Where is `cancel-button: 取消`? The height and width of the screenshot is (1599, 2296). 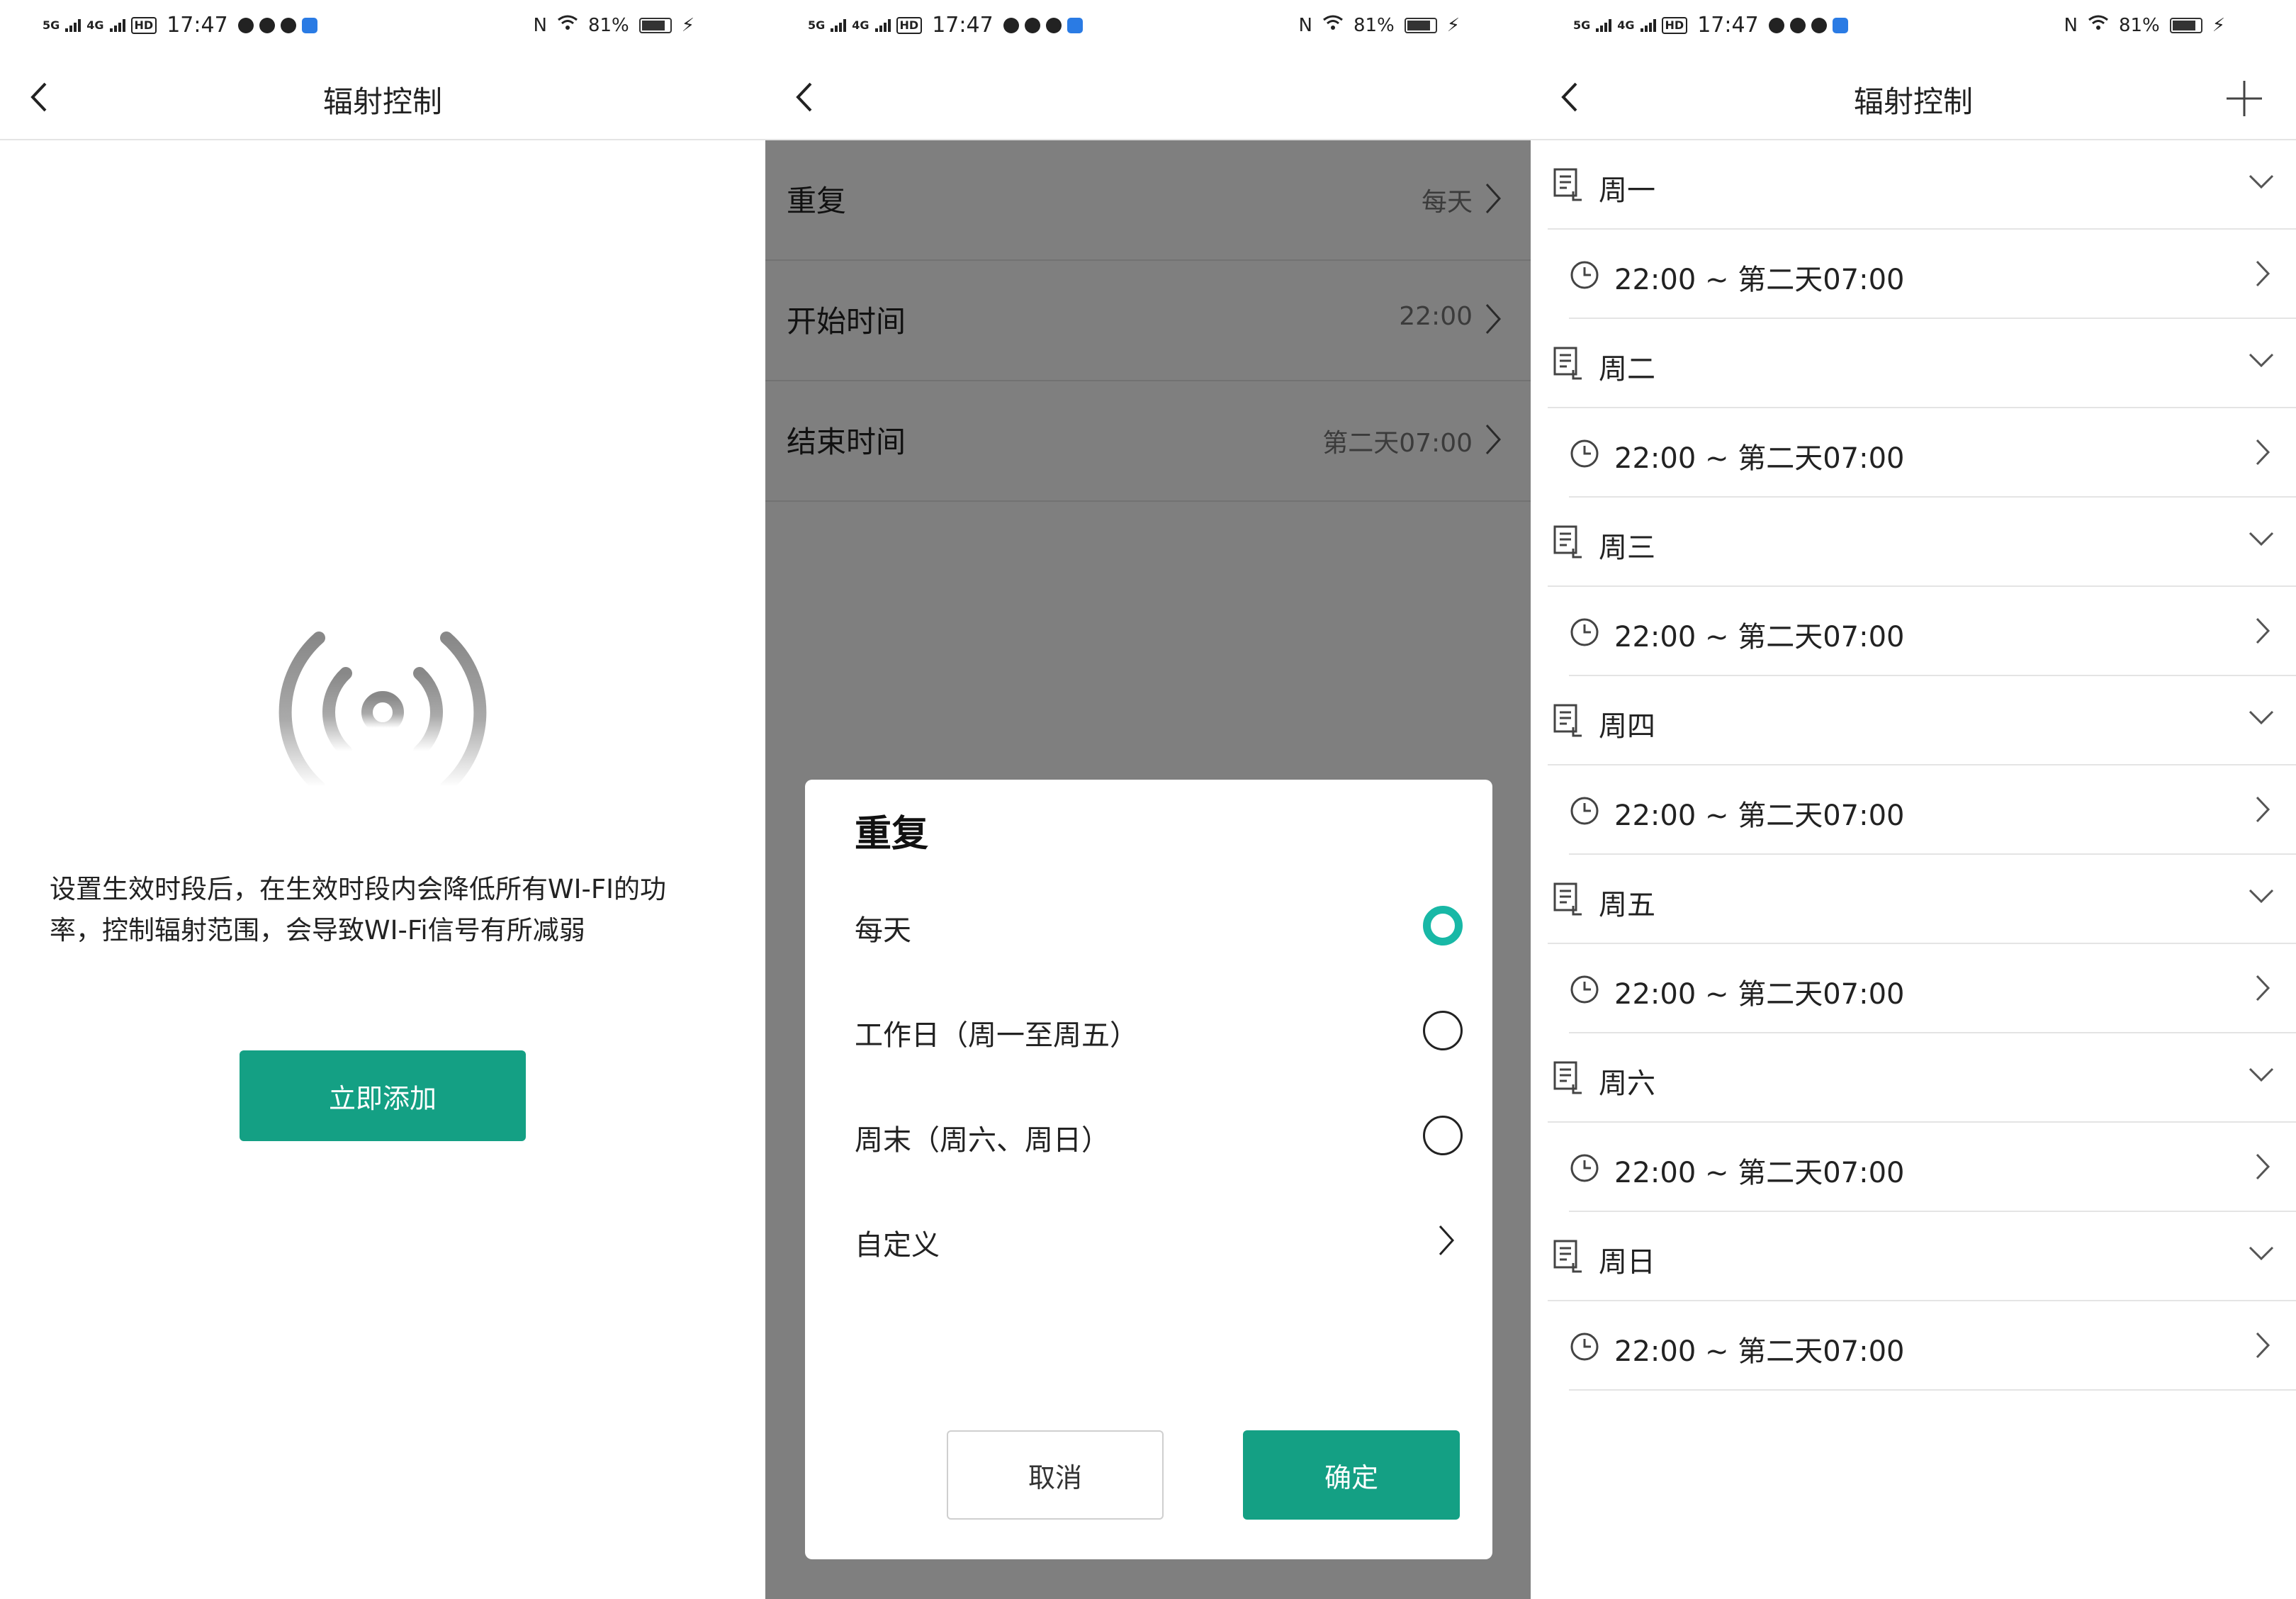 cancel-button: 取消 is located at coordinates (1055, 1475).